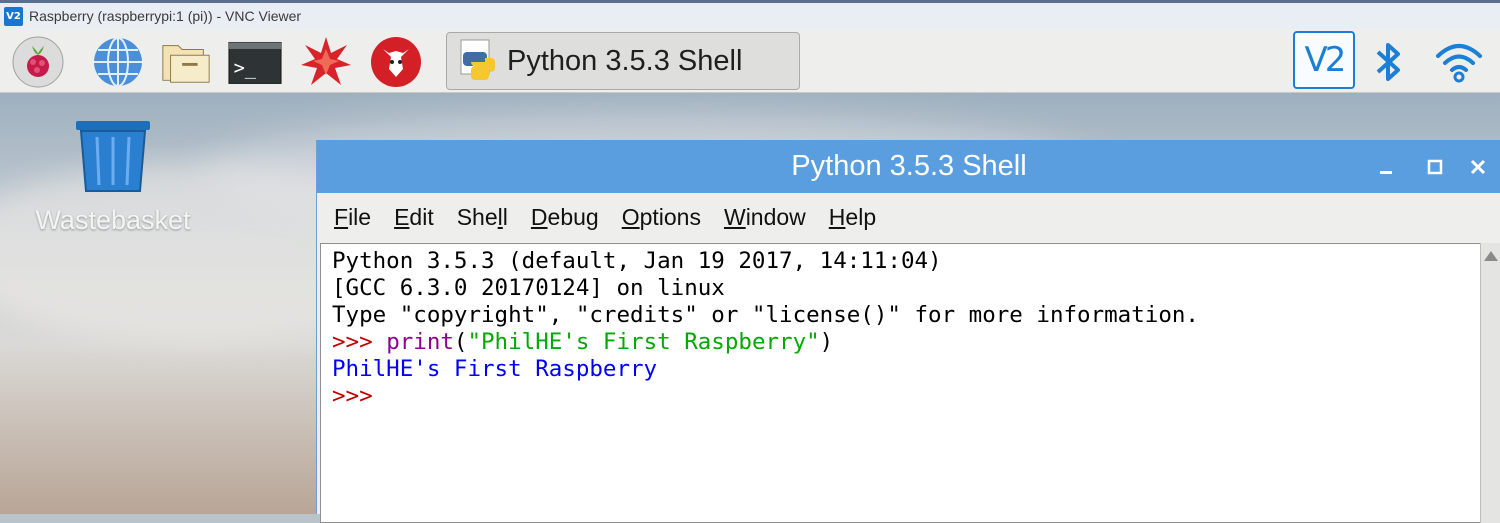 This screenshot has width=1500, height=523. Describe the element at coordinates (396, 62) in the screenshot. I see `wolfram-icon` at that location.